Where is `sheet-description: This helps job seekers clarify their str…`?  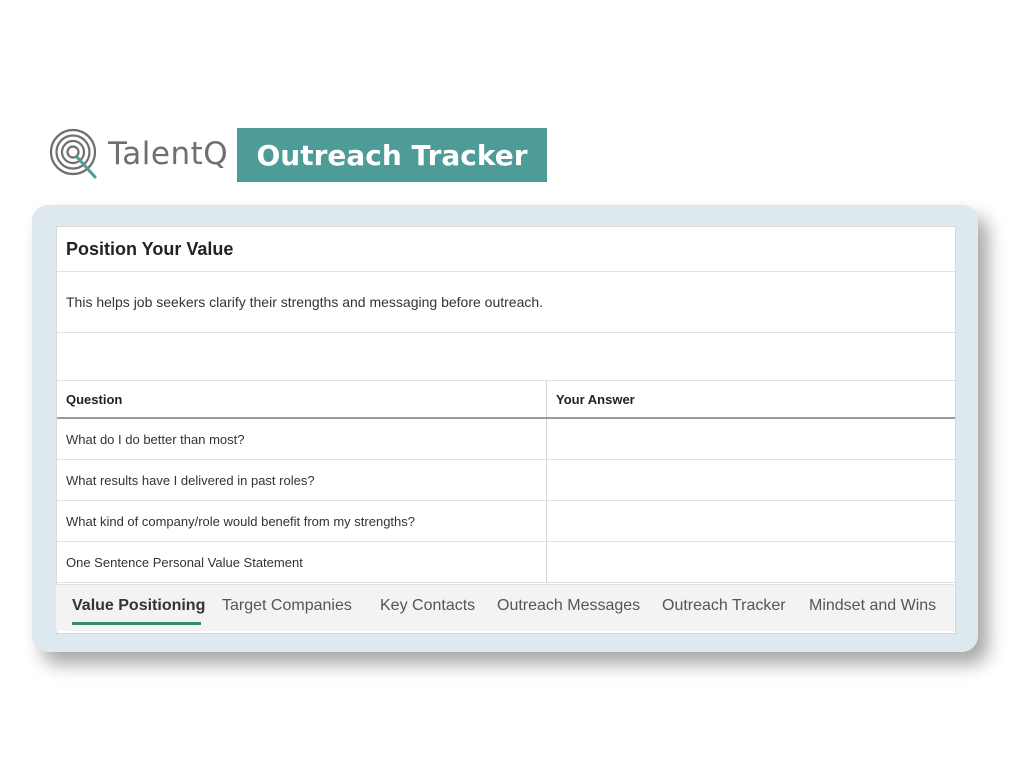
sheet-description: This helps job seekers clarify their str… is located at coordinates (305, 302).